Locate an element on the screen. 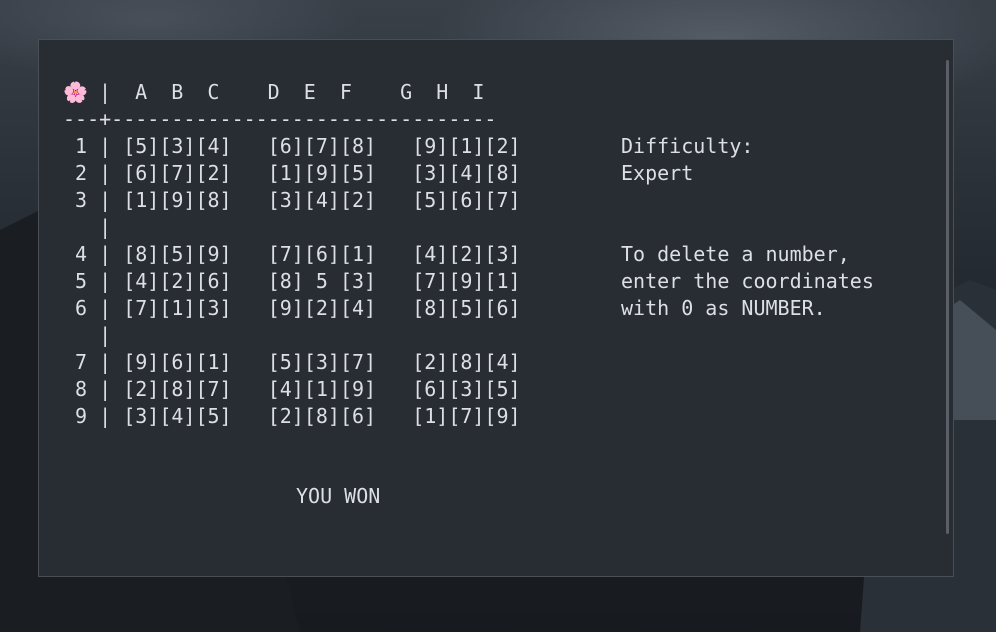  column-letters: | A B C D E F G H I is located at coordinates (286, 92).